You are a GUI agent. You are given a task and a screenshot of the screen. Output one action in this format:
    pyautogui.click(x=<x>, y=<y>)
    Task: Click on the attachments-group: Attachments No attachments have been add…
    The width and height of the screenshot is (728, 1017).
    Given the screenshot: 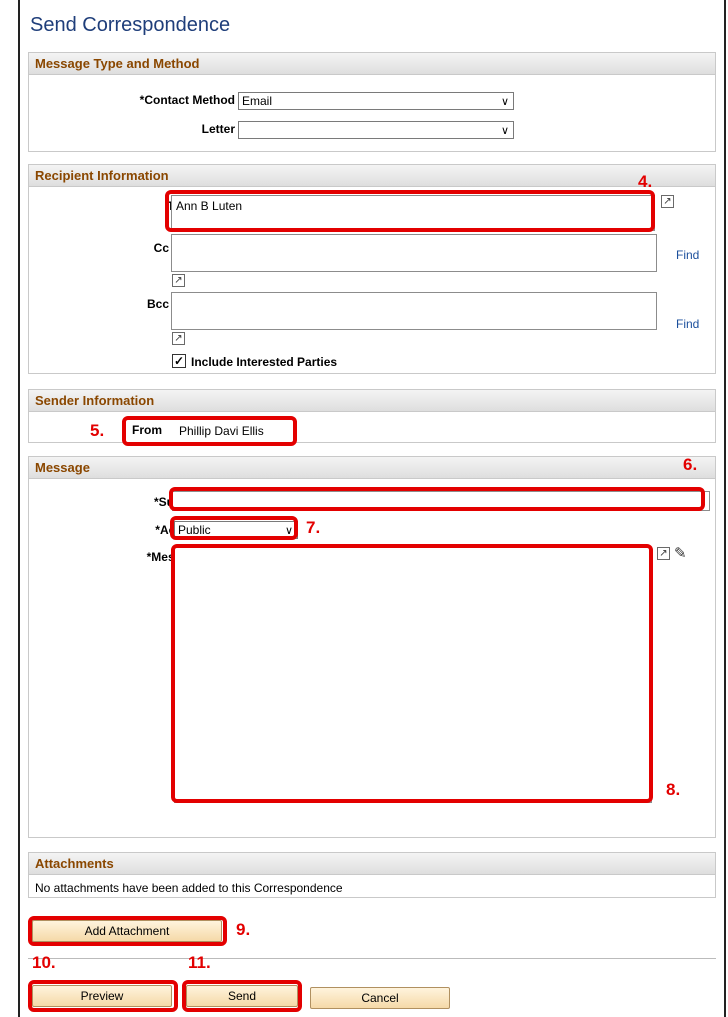 What is the action you would take?
    pyautogui.click(x=372, y=875)
    